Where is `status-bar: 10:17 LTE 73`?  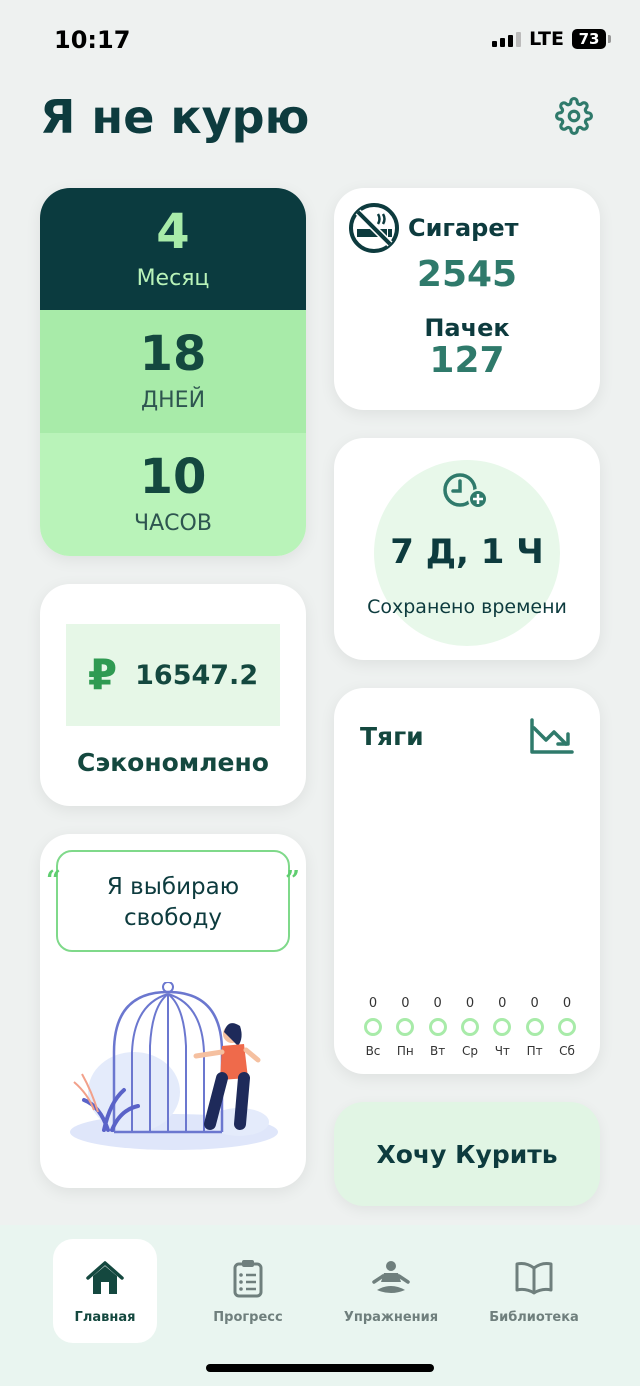
status-bar: 10:17 LTE 73 is located at coordinates (320, 40).